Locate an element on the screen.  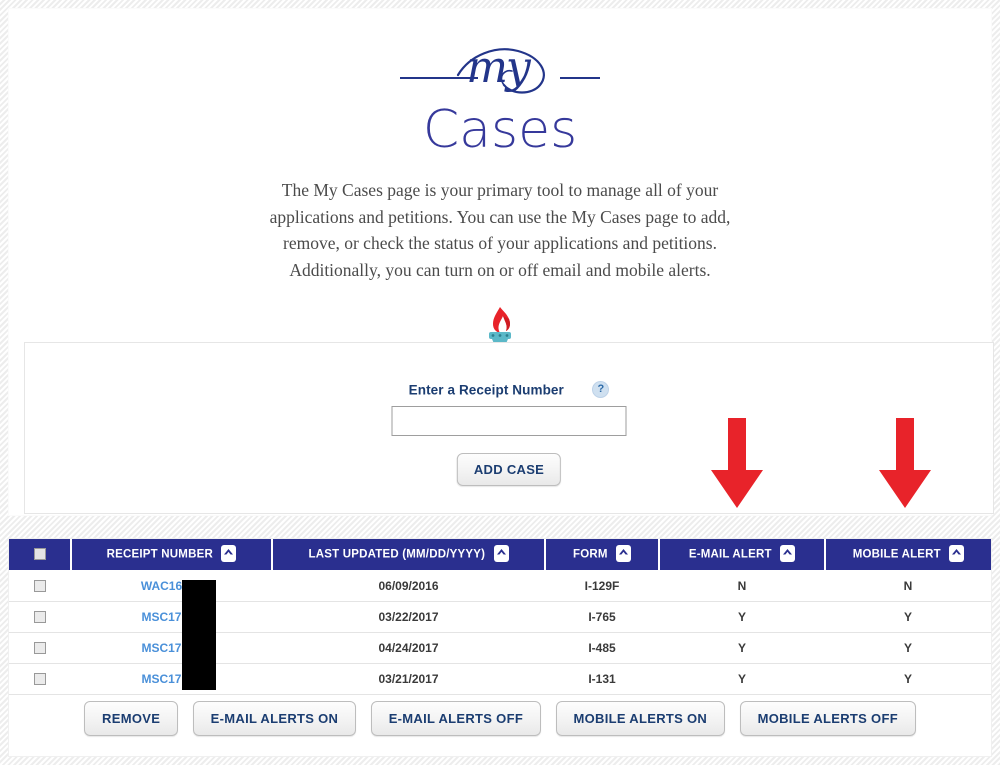
table-row: MSC17904 03/21/2017 I-131 Y Y is located at coordinates (500, 679).